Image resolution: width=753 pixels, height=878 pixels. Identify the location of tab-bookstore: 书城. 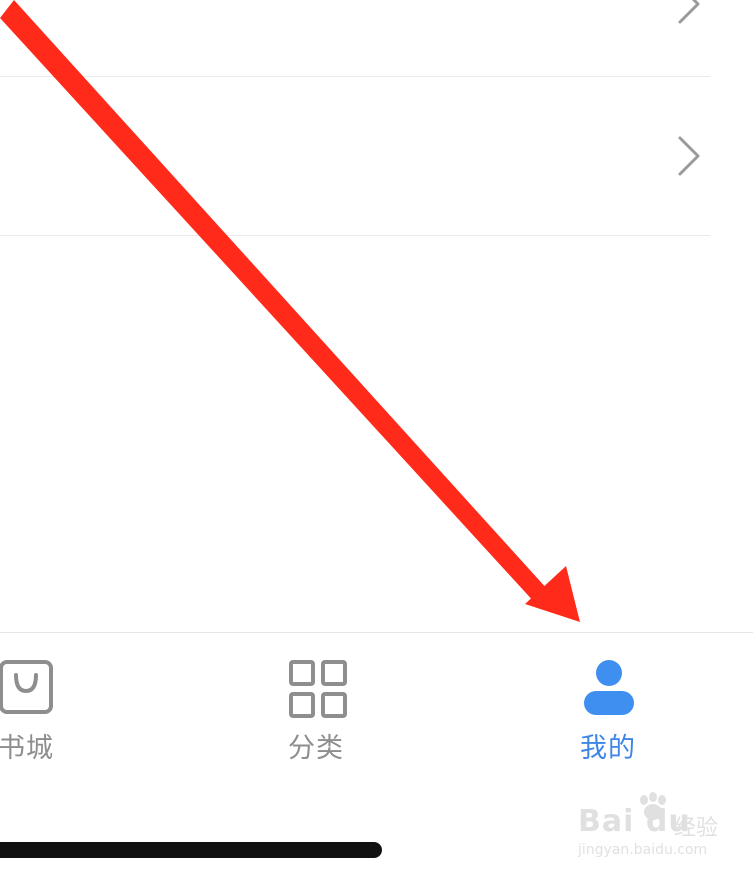
(40, 703).